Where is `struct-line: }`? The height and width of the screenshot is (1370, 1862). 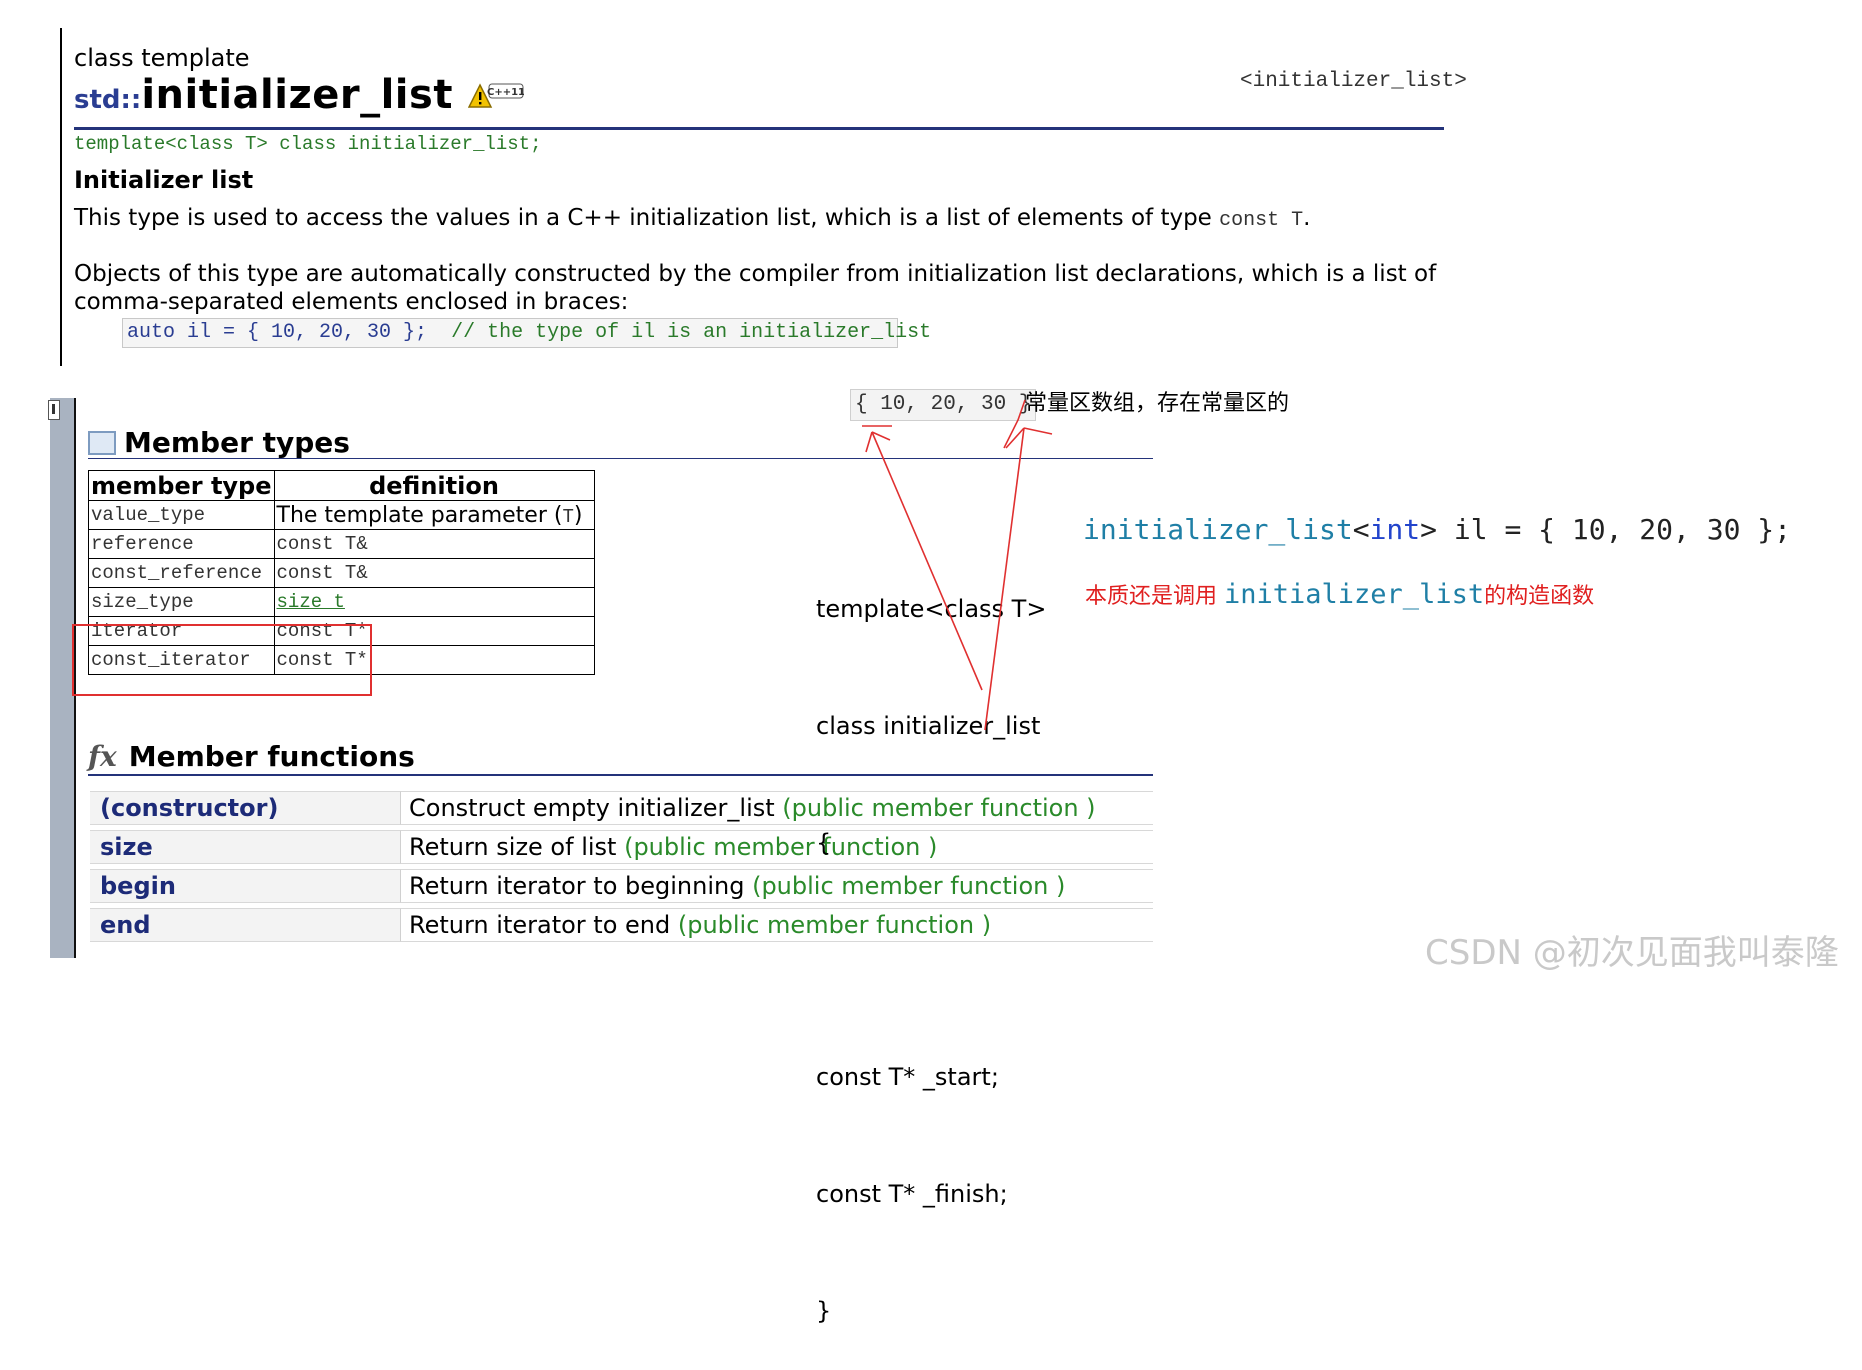 struct-line: } is located at coordinates (824, 1311).